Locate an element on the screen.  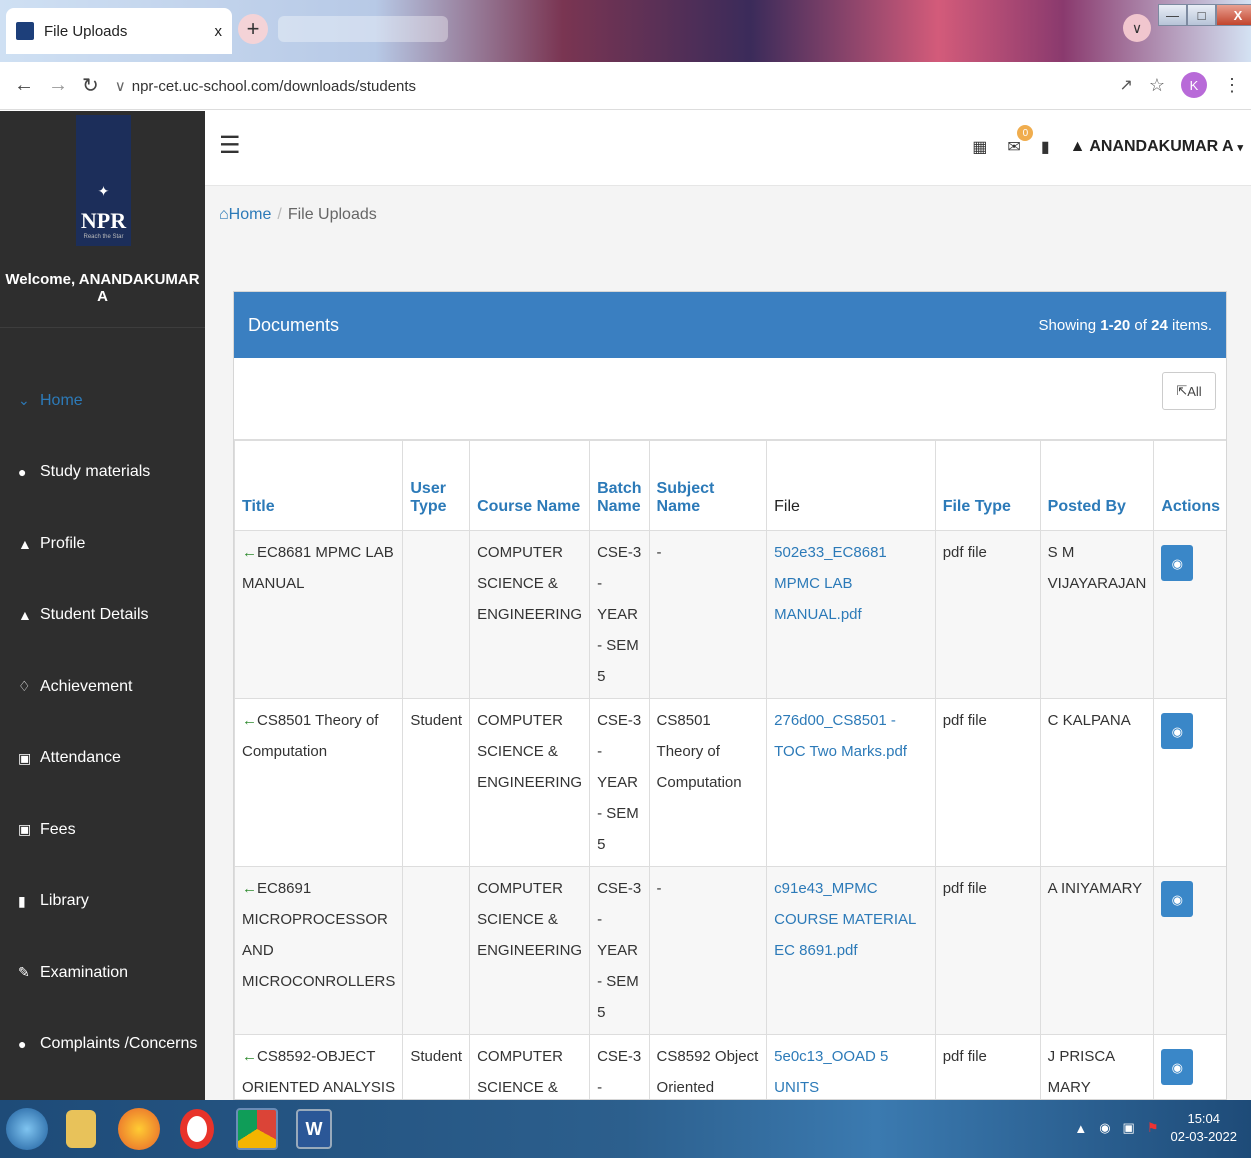
show-hidden-icons-icon: ▲ is located at coordinates (1080, 1128).